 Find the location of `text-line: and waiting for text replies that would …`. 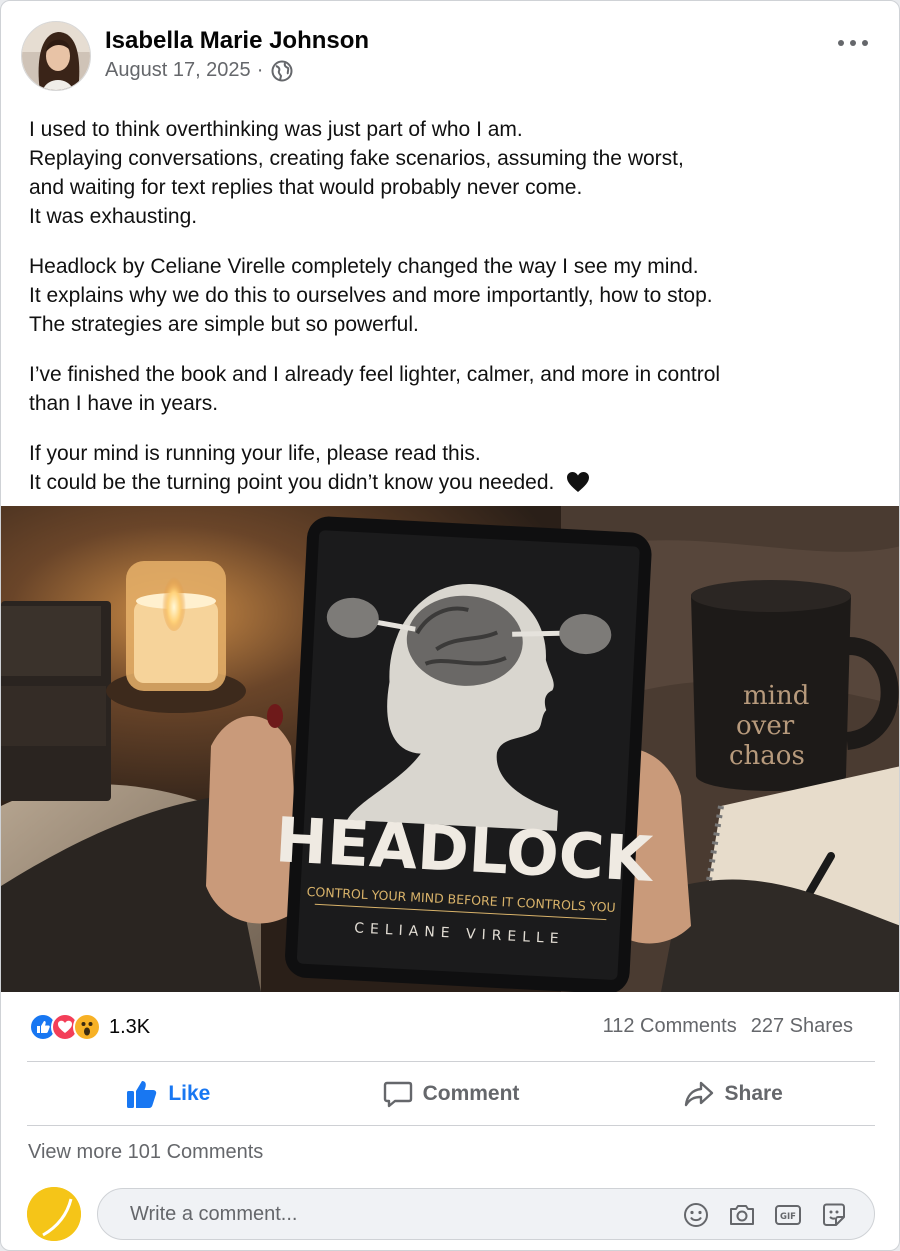

text-line: and waiting for text replies that would … is located at coordinates (306, 187).